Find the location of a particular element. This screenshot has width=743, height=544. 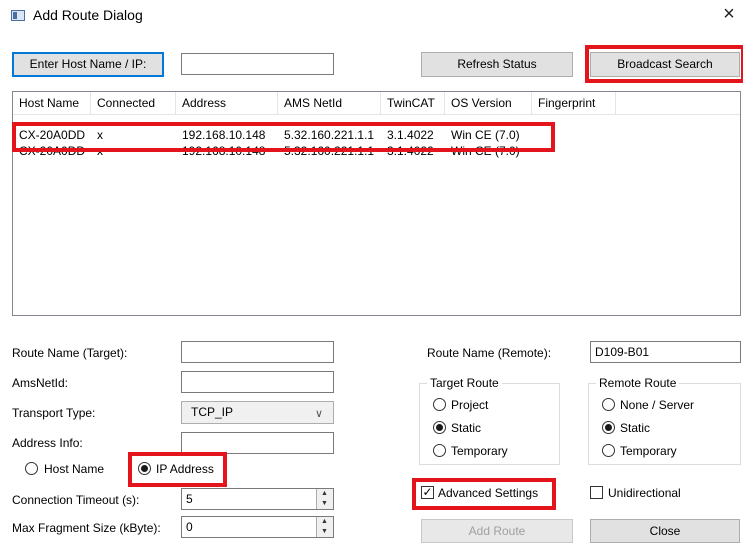

route-name-remote-input: D109-B01 is located at coordinates (665, 352).